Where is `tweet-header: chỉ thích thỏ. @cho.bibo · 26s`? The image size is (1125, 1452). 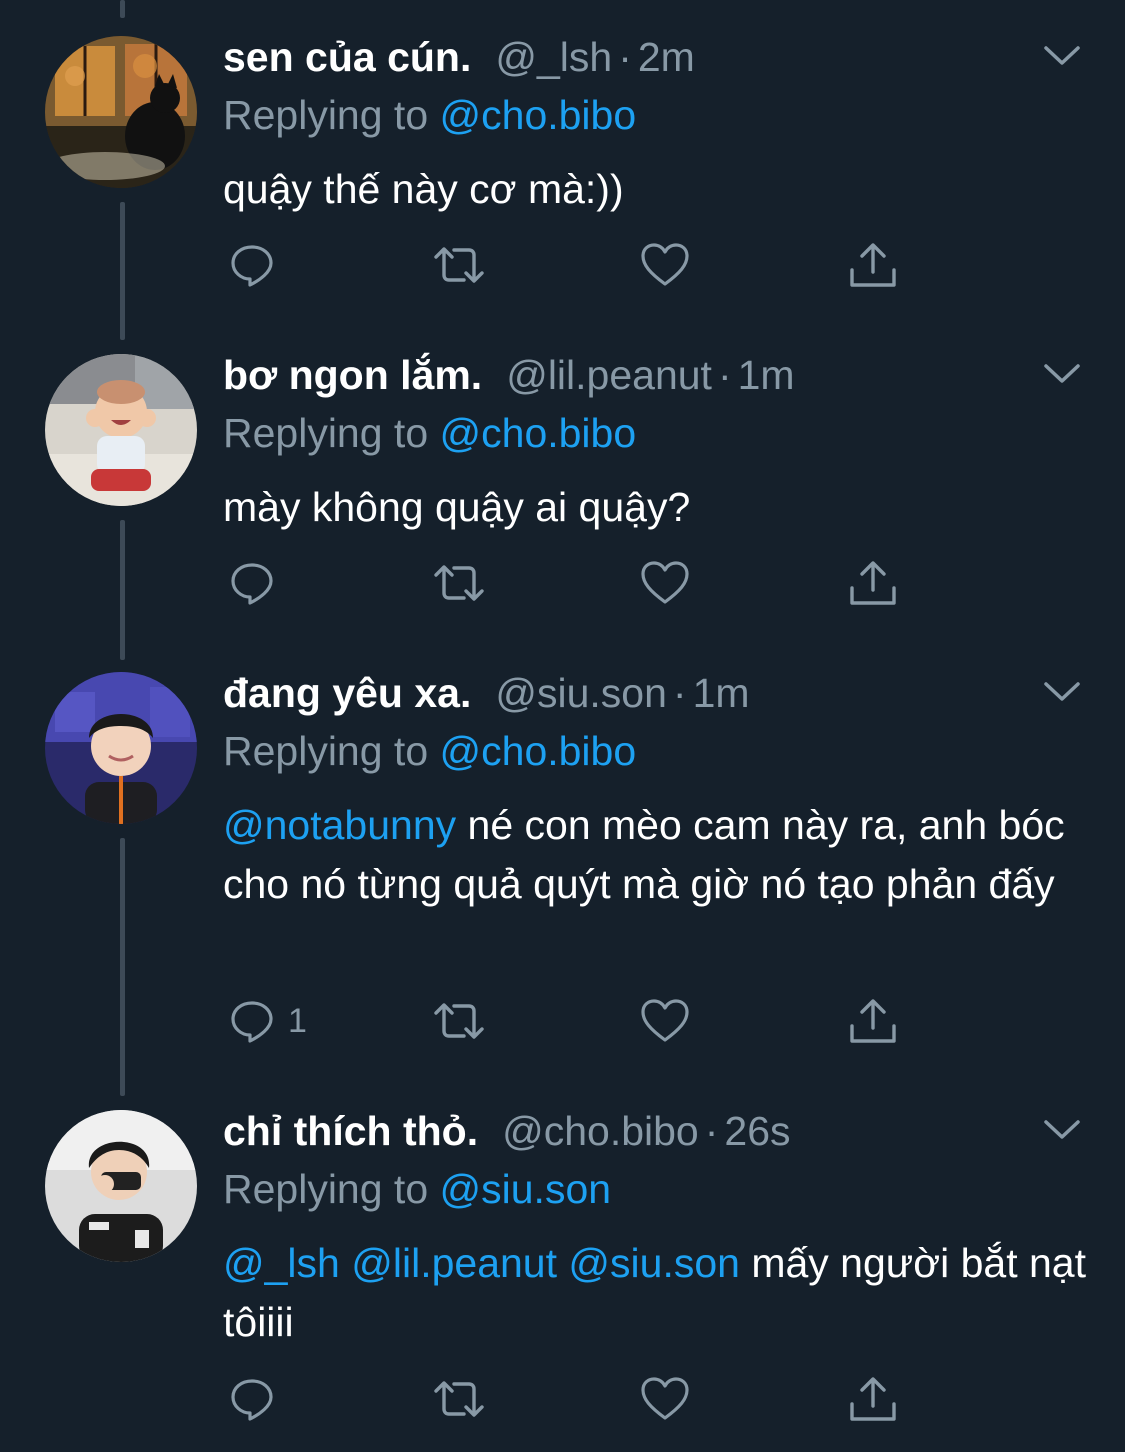
tweet-header: chỉ thích thỏ. @cho.bibo · 26s is located at coordinates (507, 1131).